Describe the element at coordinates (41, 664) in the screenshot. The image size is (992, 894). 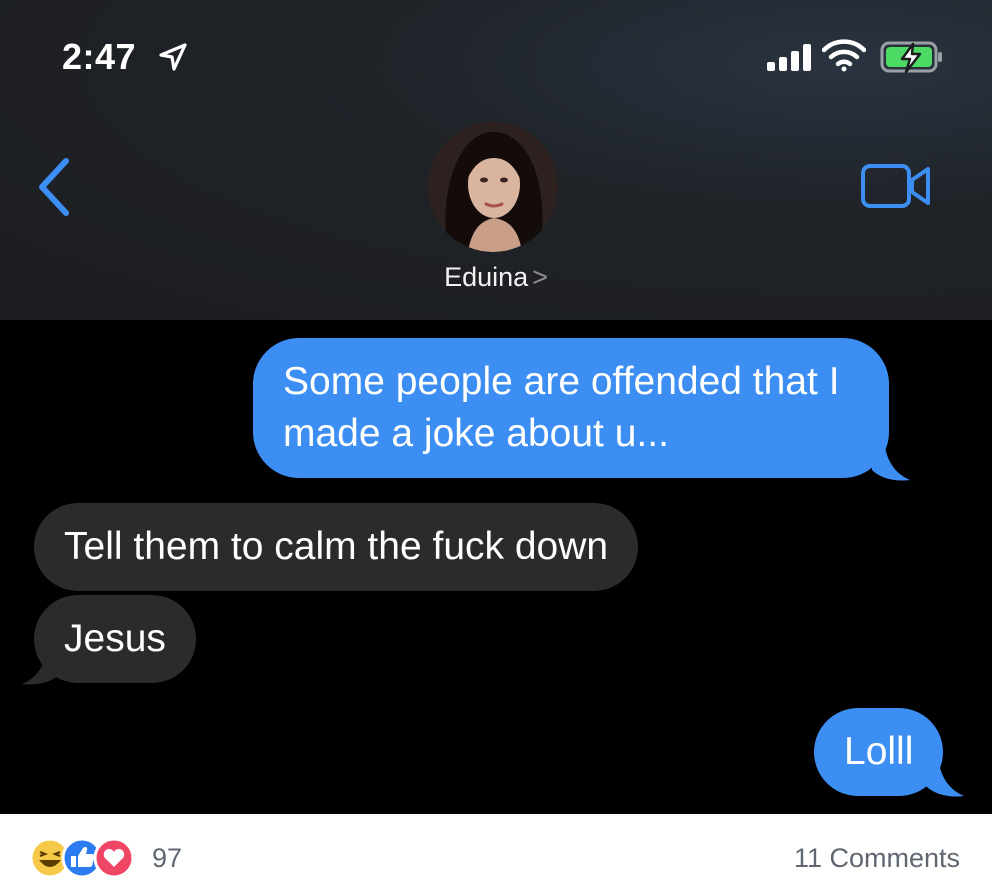
I see `received-bubble-tail` at that location.